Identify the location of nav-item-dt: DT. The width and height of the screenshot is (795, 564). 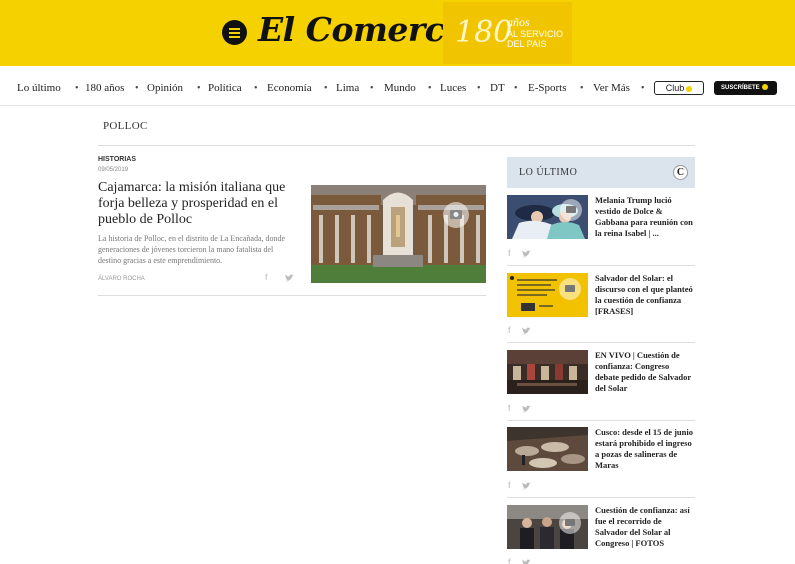
(497, 88).